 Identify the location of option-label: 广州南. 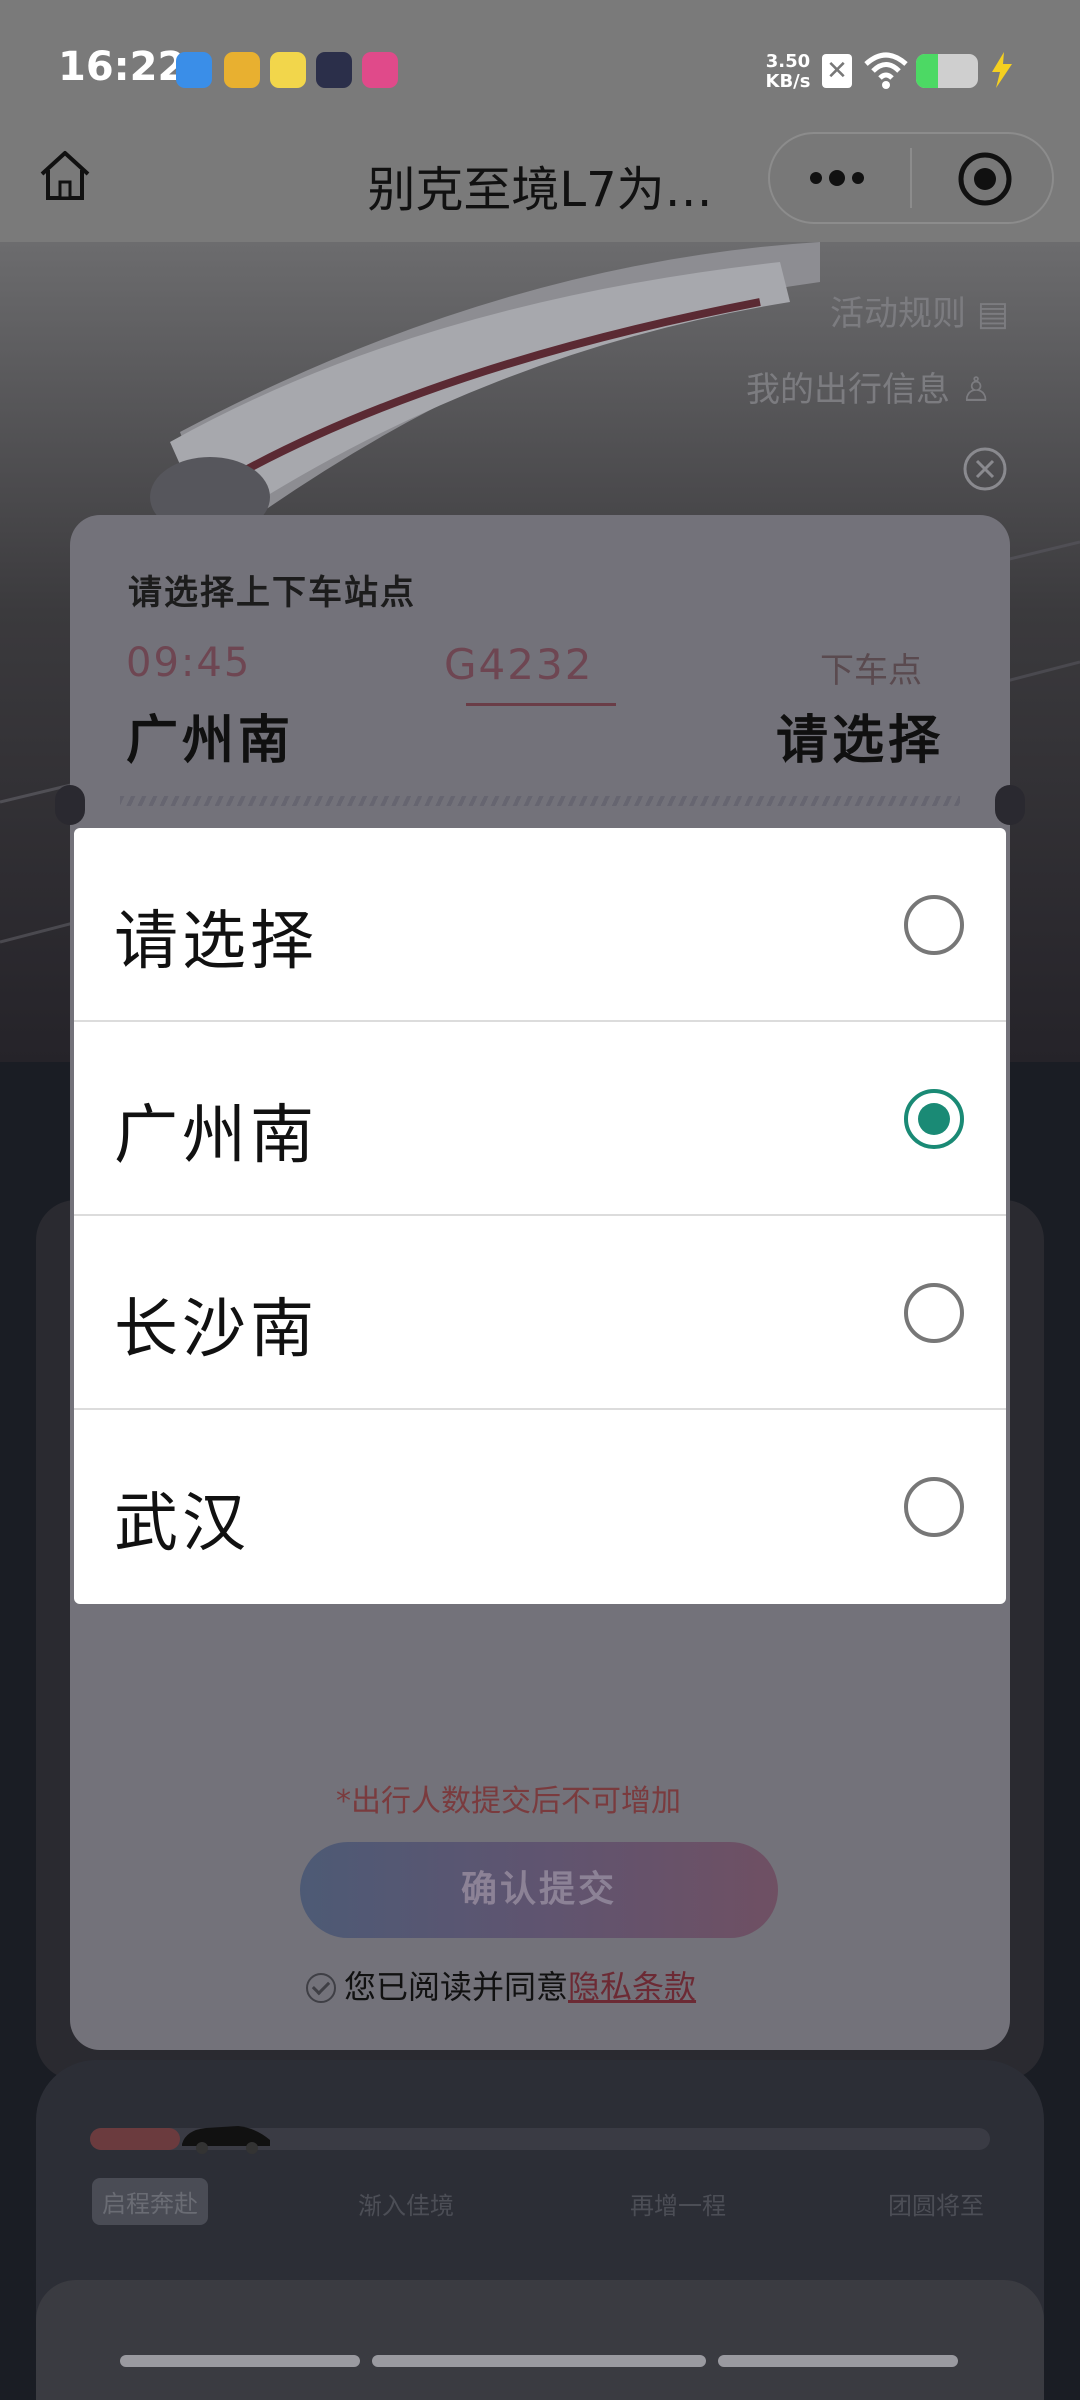
(216, 1136).